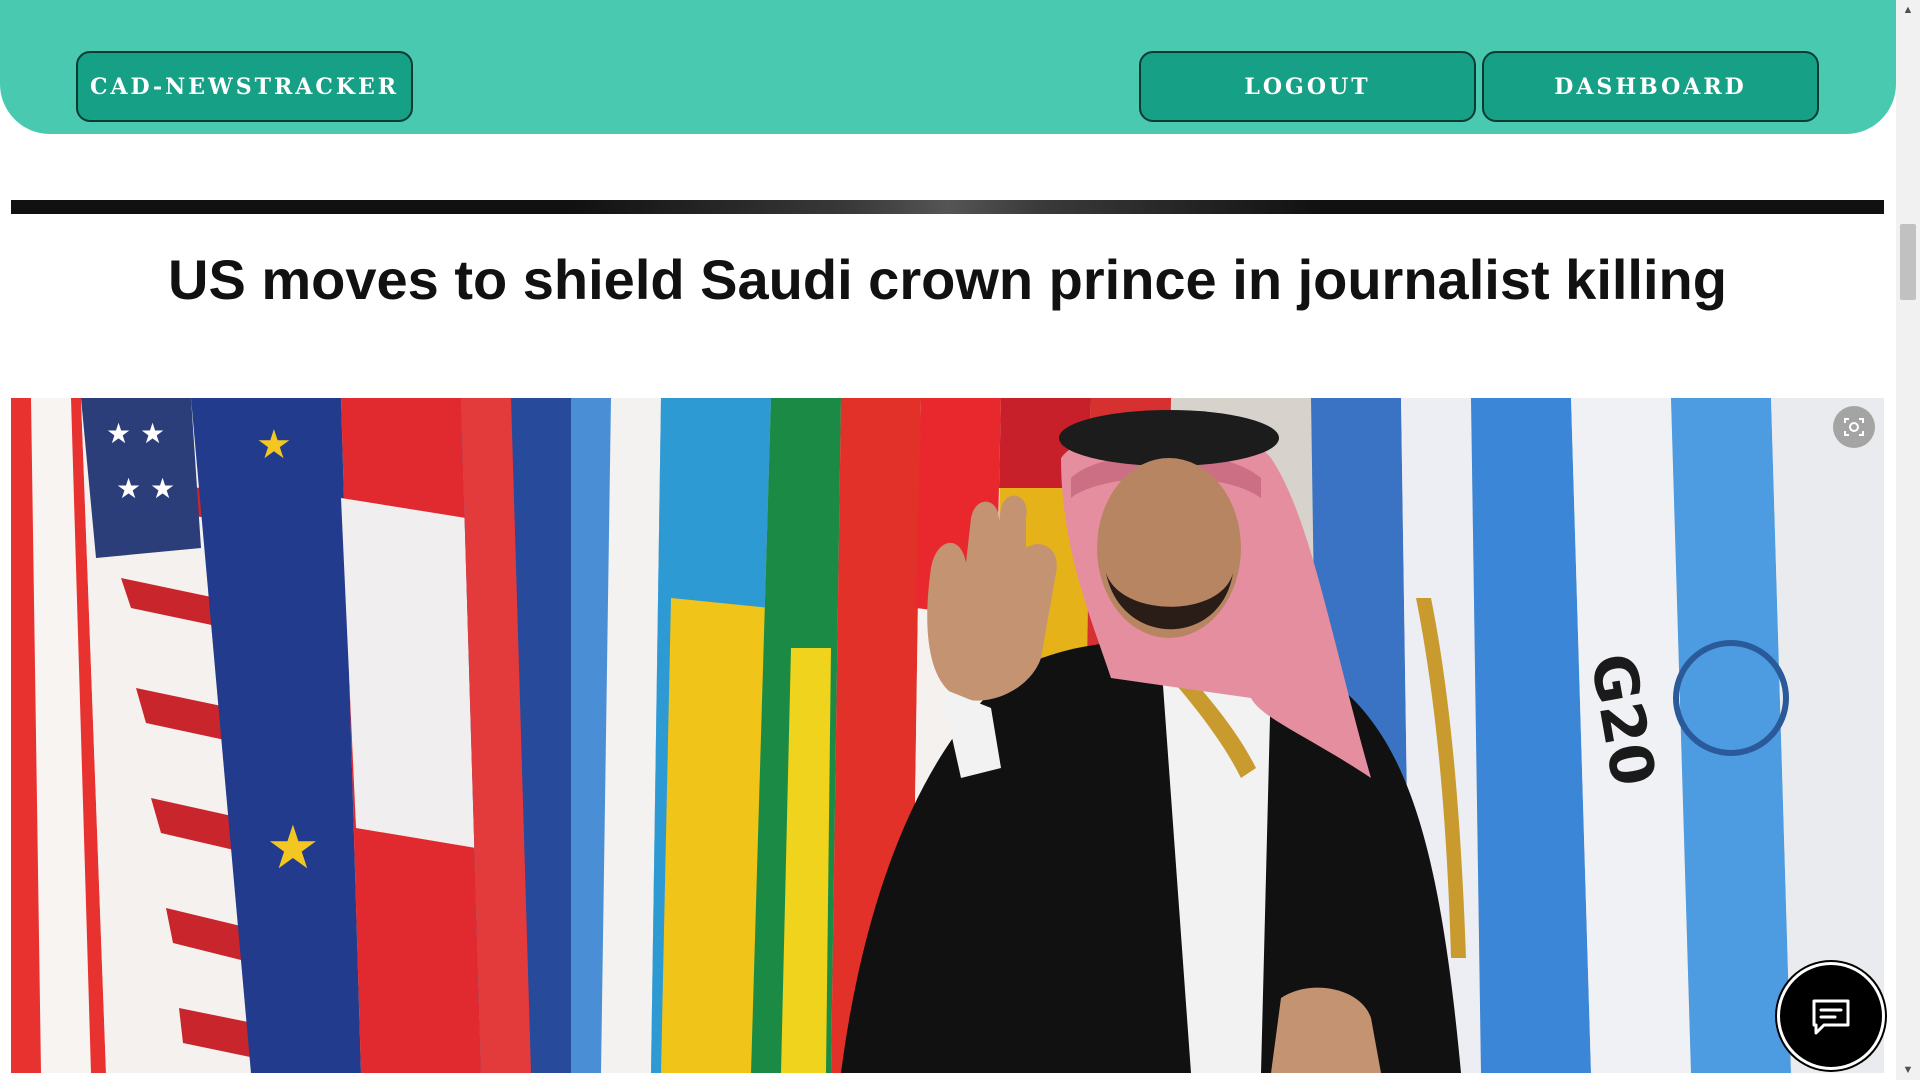 This screenshot has width=1920, height=1080. Describe the element at coordinates (947, 207) in the screenshot. I see `headline-divider` at that location.